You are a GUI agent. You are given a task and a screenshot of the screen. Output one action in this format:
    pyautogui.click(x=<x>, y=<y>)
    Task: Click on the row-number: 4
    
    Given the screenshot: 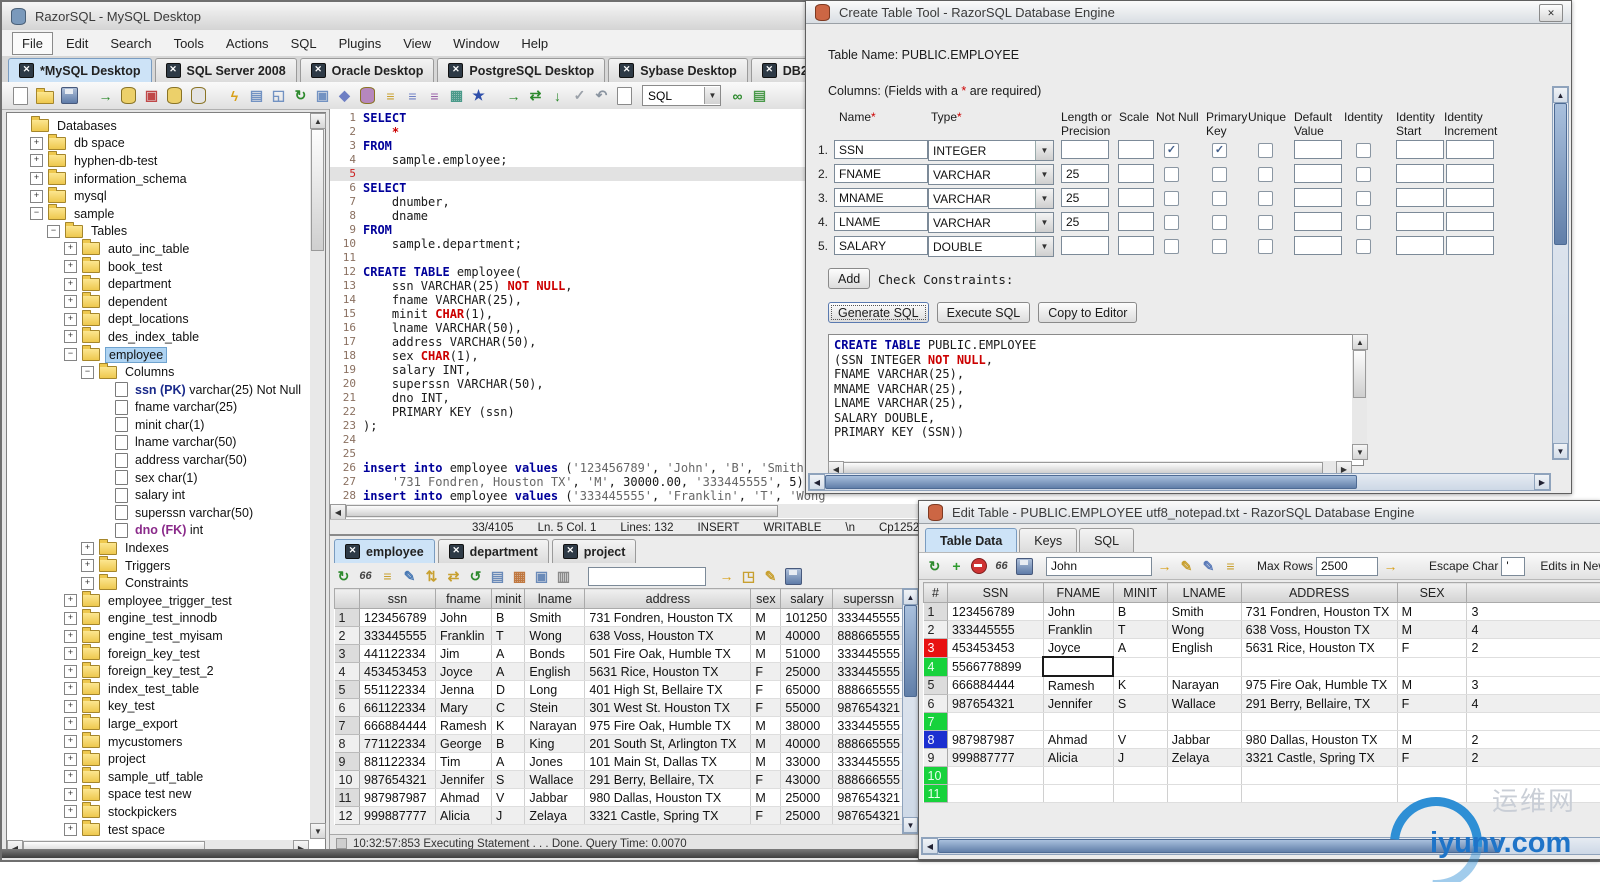 What is the action you would take?
    pyautogui.click(x=935, y=667)
    